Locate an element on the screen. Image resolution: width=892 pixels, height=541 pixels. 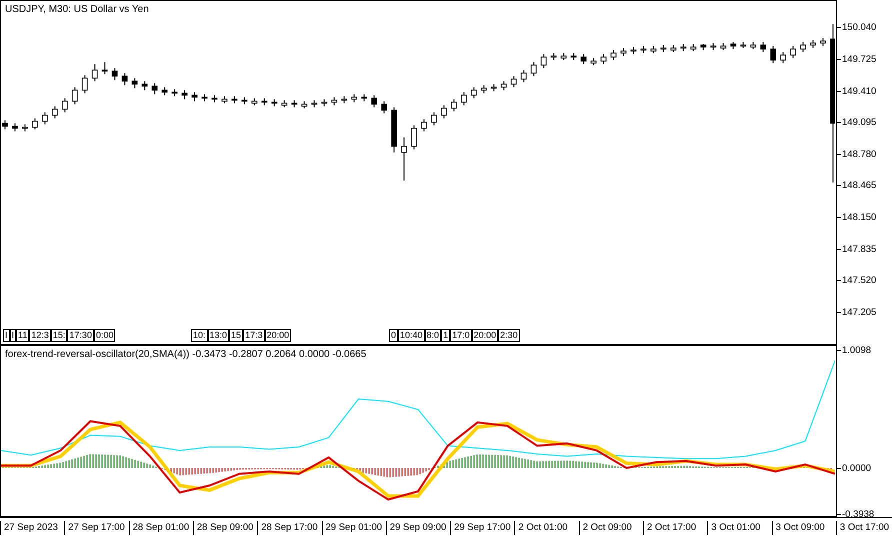
price-label: 147.205 is located at coordinates (856, 312).